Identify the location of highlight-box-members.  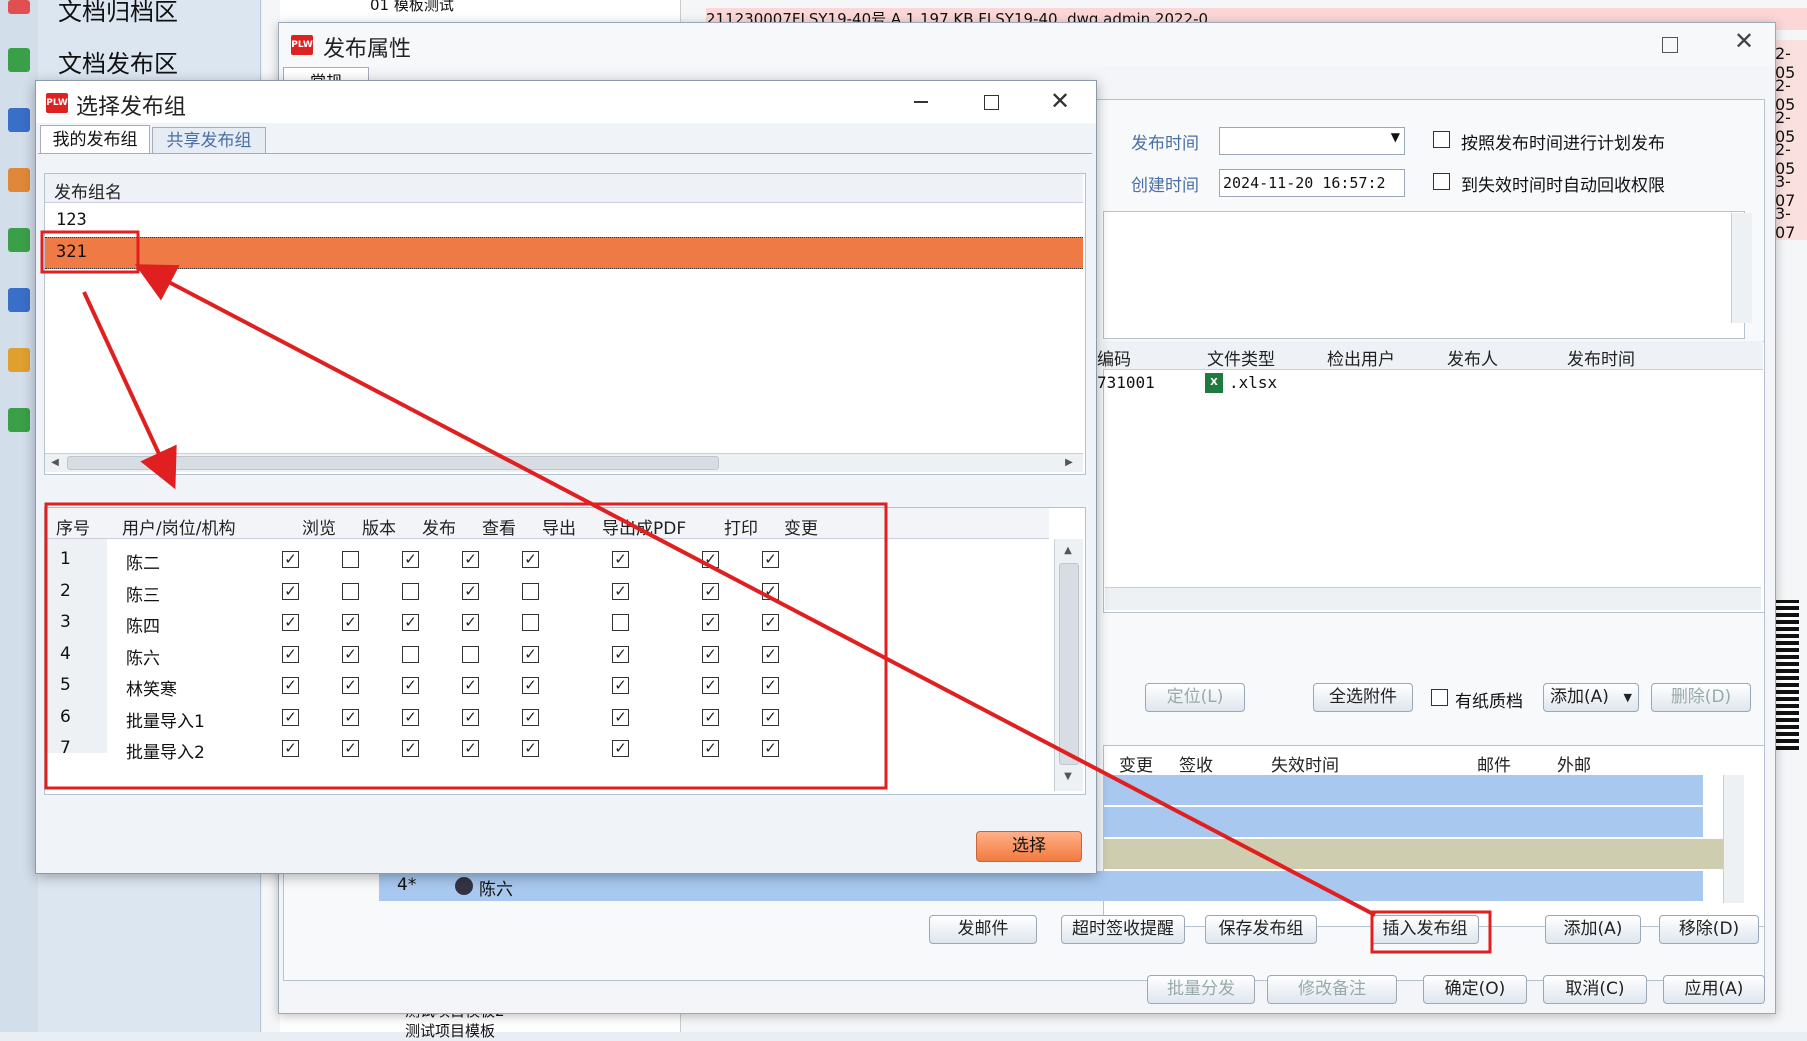
(466, 646).